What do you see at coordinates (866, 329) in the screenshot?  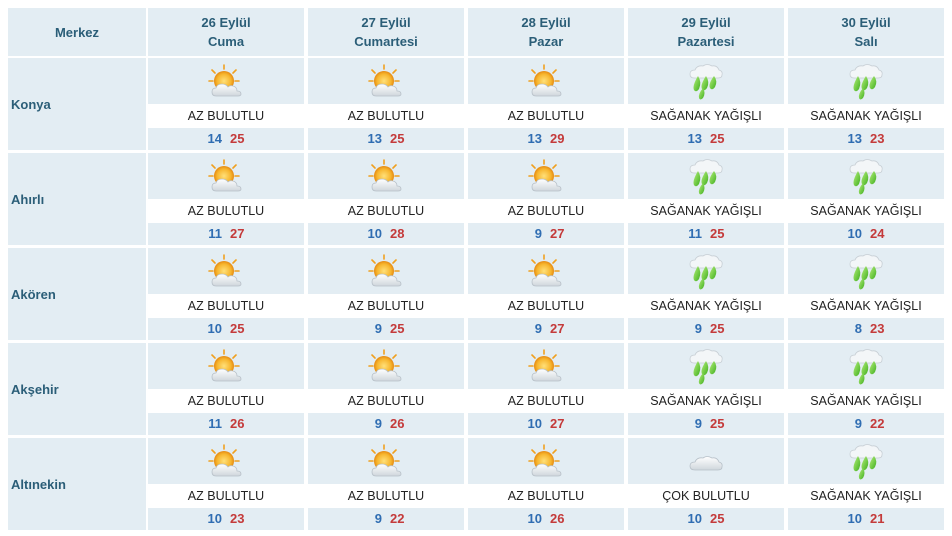 I see `temperature-row: 8 23` at bounding box center [866, 329].